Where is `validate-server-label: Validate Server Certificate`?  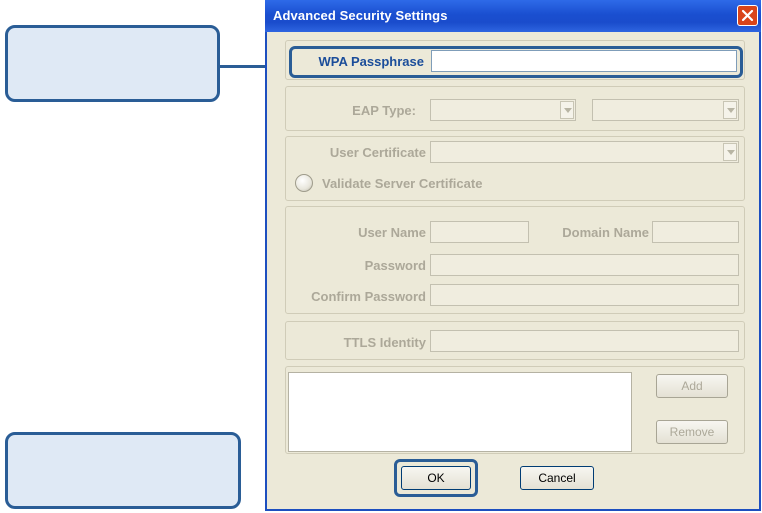 validate-server-label: Validate Server Certificate is located at coordinates (402, 183).